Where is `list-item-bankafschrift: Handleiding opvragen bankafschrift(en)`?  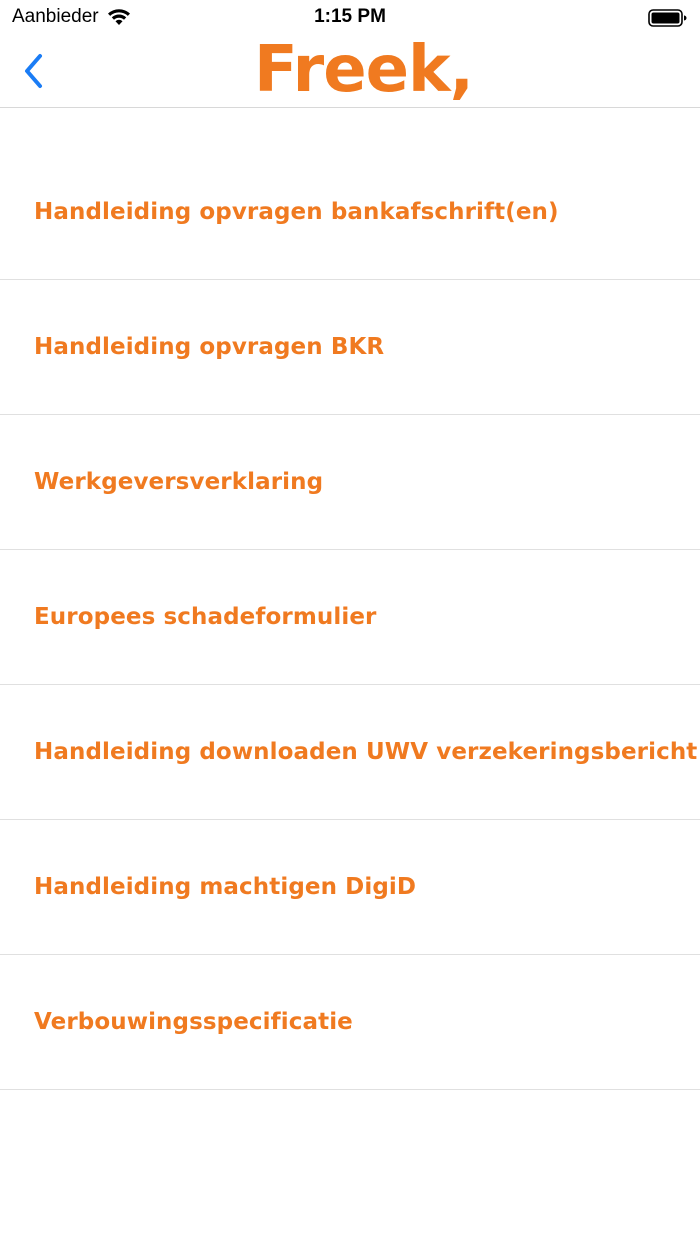
list-item-bankafschrift: Handleiding opvragen bankafschrift(en) is located at coordinates (350, 212).